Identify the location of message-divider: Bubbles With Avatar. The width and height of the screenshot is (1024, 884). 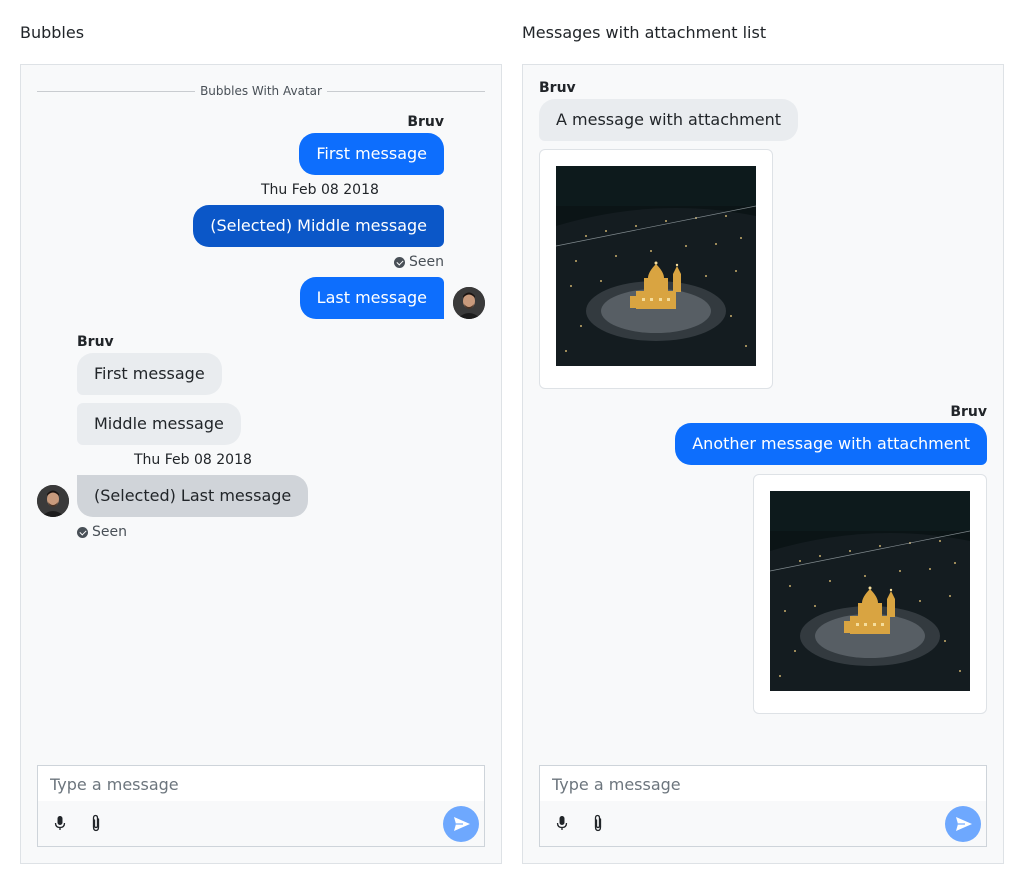
(261, 91).